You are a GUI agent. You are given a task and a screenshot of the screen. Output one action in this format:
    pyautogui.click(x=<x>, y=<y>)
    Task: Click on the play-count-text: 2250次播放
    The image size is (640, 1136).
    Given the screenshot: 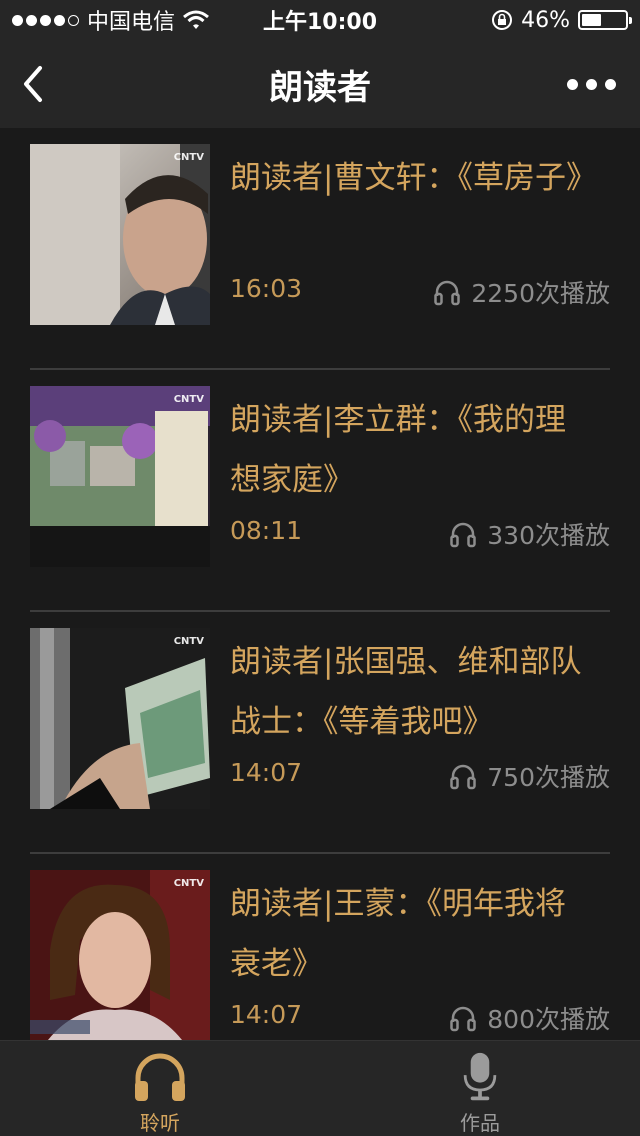 What is the action you would take?
    pyautogui.click(x=540, y=293)
    